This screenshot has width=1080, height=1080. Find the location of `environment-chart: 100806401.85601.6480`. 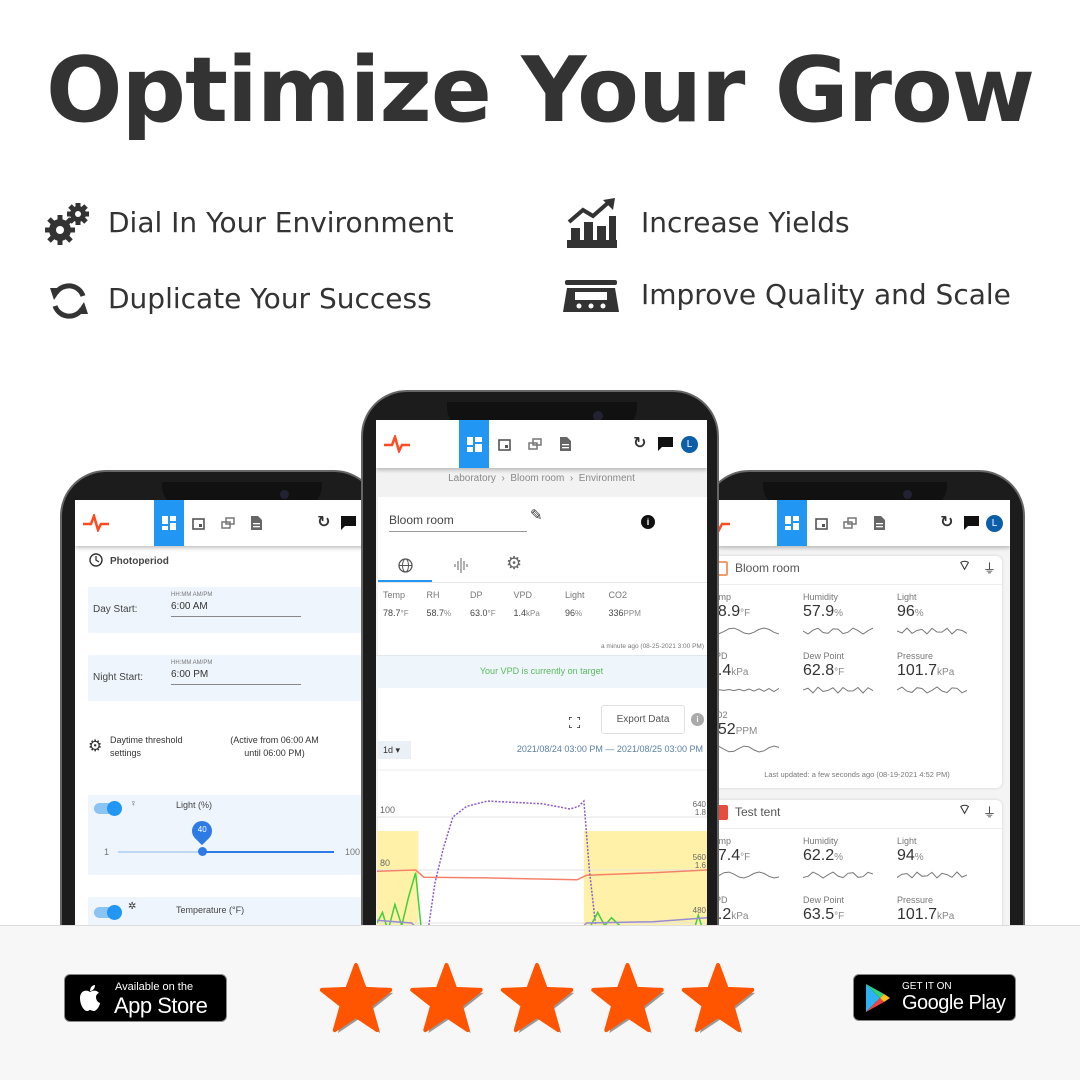

environment-chart: 100806401.85601.6480 is located at coordinates (542, 857).